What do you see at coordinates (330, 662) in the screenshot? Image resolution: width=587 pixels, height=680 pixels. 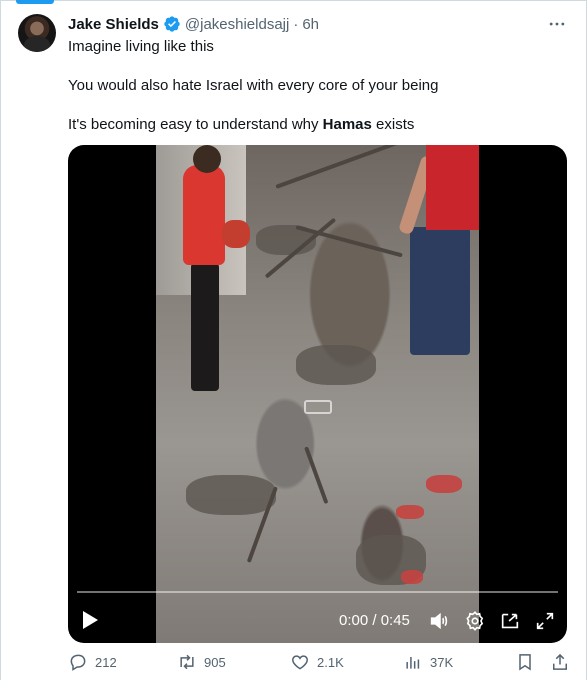 I see `like-count: 2.1K` at bounding box center [330, 662].